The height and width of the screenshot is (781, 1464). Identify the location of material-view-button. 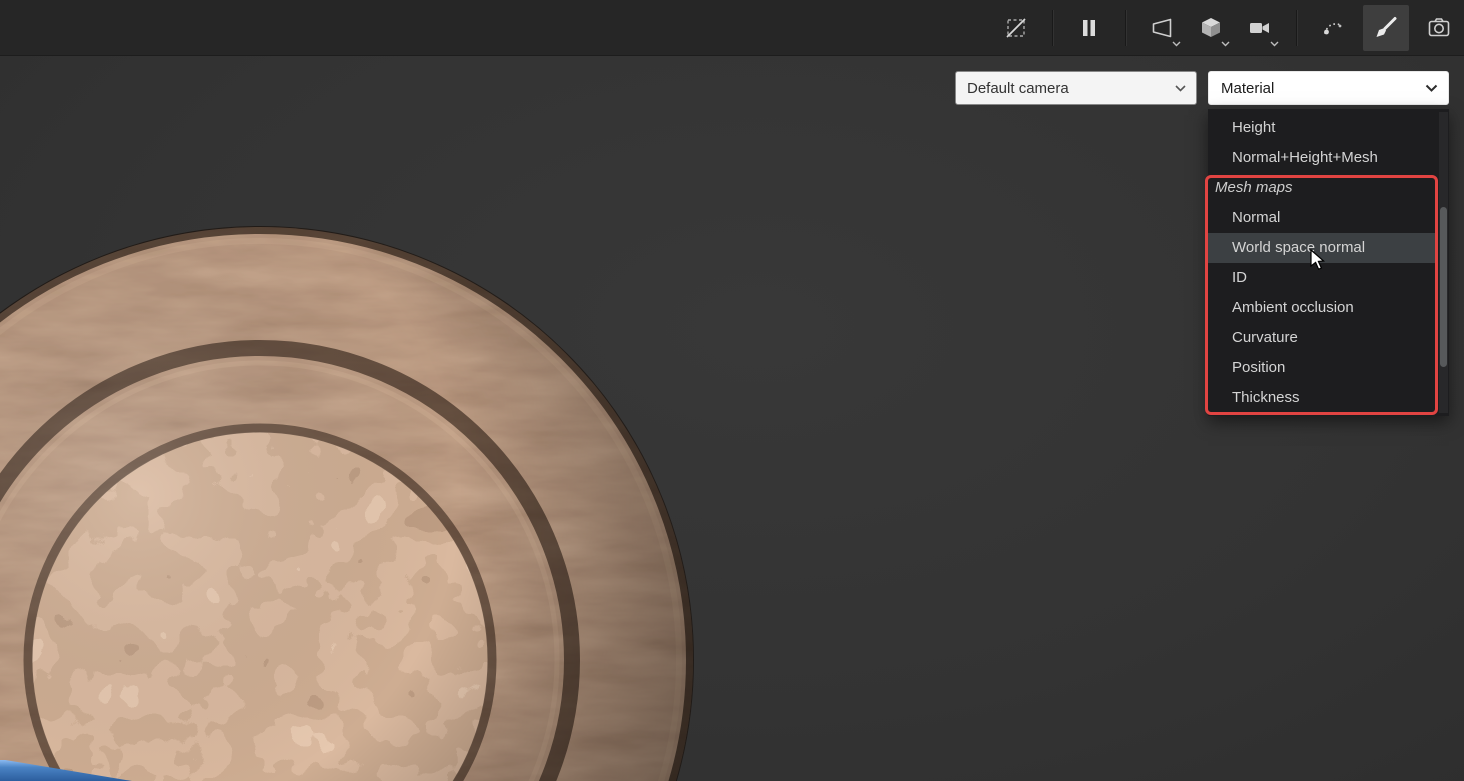
(1211, 28).